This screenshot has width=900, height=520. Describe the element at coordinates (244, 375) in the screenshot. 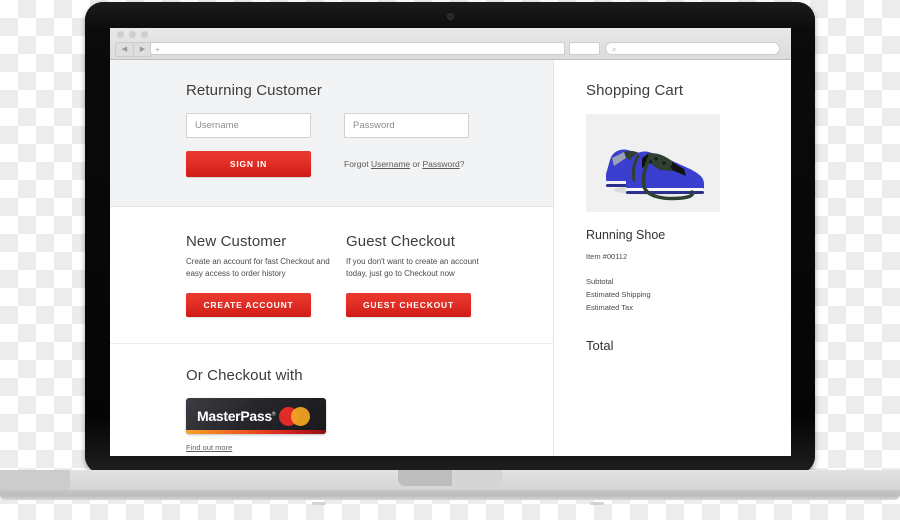

I see `or-checkout-with-heading: Or Checkout with` at that location.